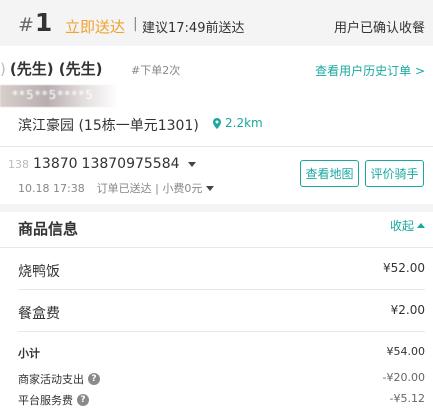 This screenshot has height=408, width=433. I want to click on fee-row: 商家活动支出 ? -¥20.00, so click(221, 379).